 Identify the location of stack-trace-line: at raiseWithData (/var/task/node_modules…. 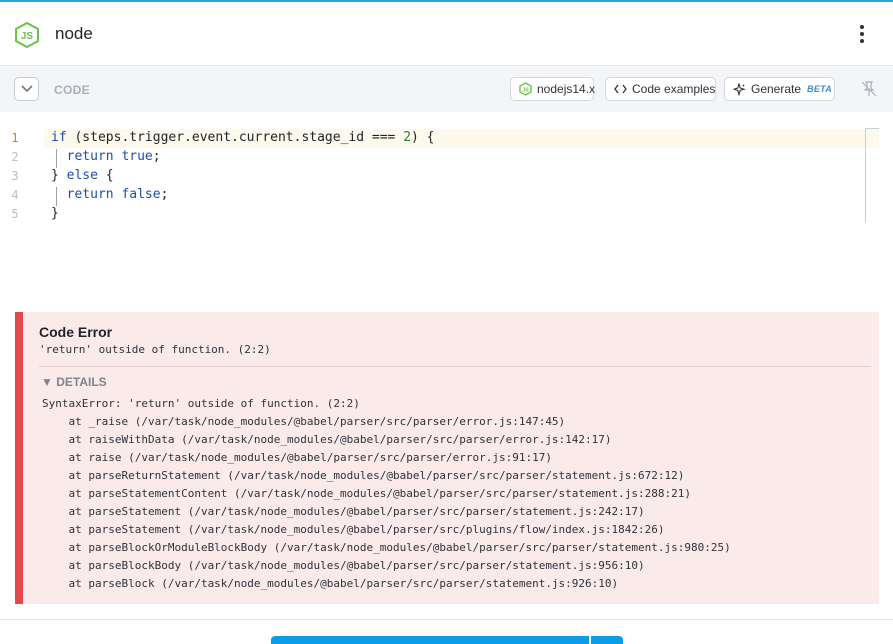
(327, 439).